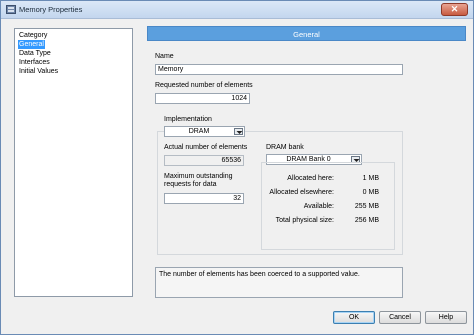 The image size is (474, 335). What do you see at coordinates (202, 98) in the screenshot?
I see `requested-elements-input: 1024` at bounding box center [202, 98].